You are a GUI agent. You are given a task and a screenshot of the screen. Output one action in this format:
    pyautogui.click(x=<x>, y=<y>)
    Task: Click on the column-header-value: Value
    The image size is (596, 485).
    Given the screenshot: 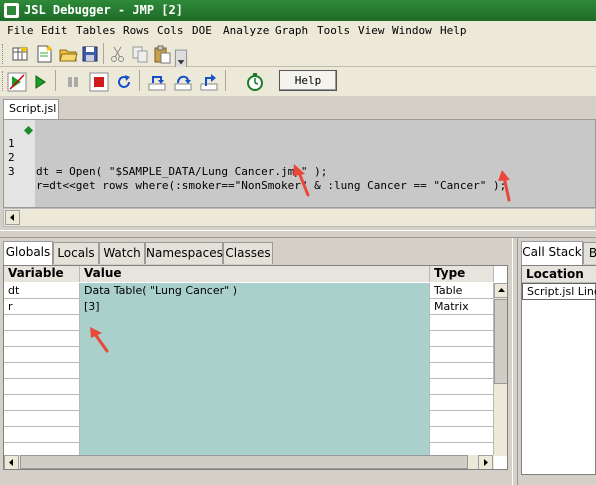 What is the action you would take?
    pyautogui.click(x=255, y=274)
    